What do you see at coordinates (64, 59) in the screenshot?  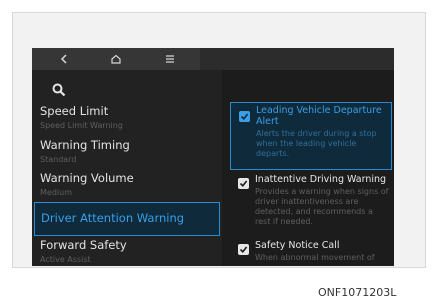 I see `back-chevron-icon` at bounding box center [64, 59].